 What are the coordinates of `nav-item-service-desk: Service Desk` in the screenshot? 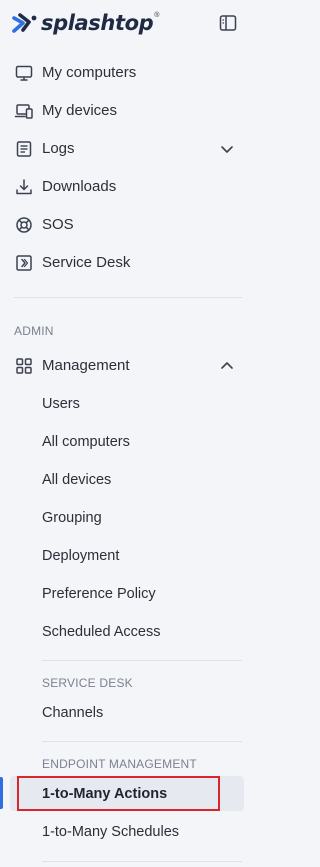 It's located at (127, 263).